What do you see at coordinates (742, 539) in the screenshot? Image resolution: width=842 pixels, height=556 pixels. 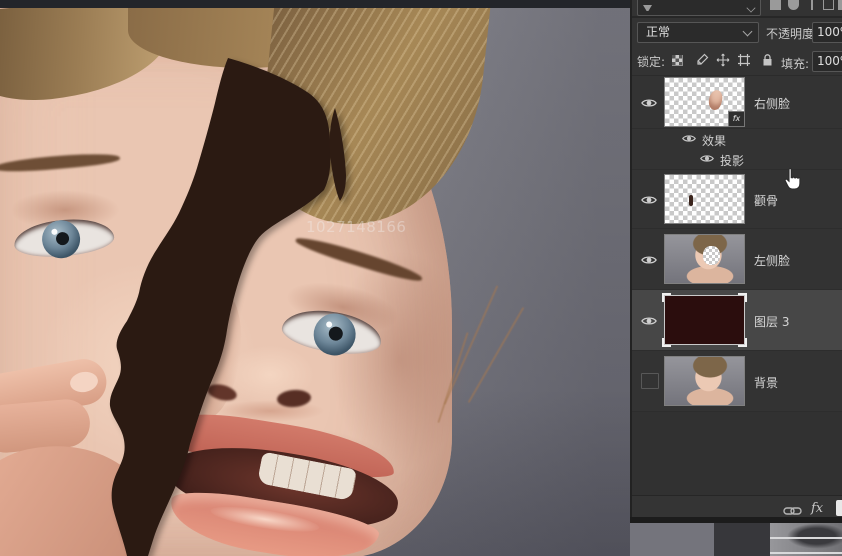 I see `window-fragment` at bounding box center [742, 539].